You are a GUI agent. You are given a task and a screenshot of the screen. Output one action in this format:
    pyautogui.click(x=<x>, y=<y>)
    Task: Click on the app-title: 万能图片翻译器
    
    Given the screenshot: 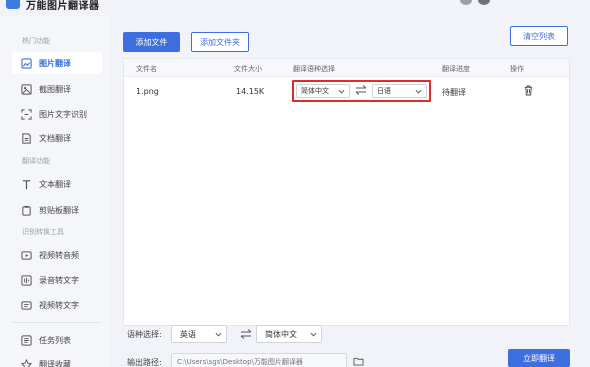 What is the action you would take?
    pyautogui.click(x=63, y=6)
    